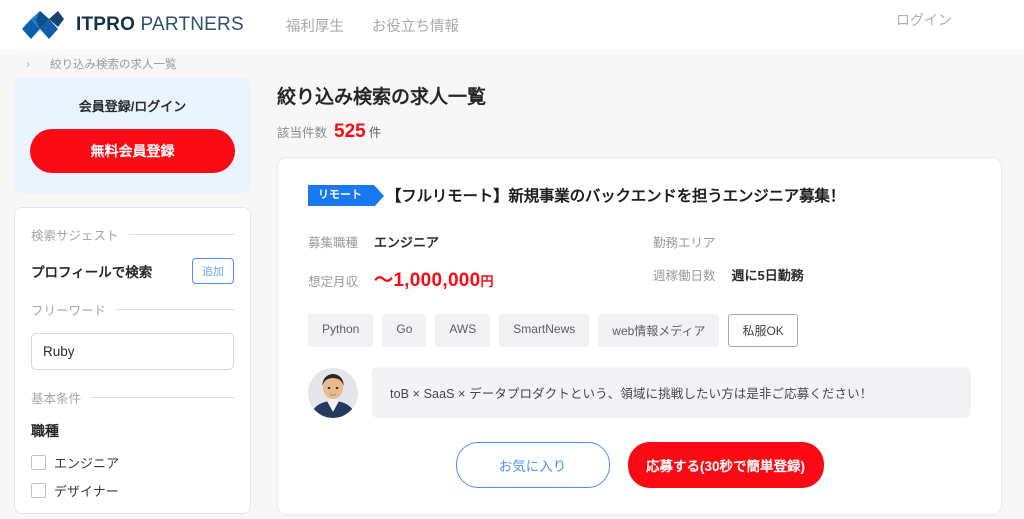 The width and height of the screenshot is (1024, 519). Describe the element at coordinates (659, 330) in the screenshot. I see `tag-chip: web情報メディア` at that location.